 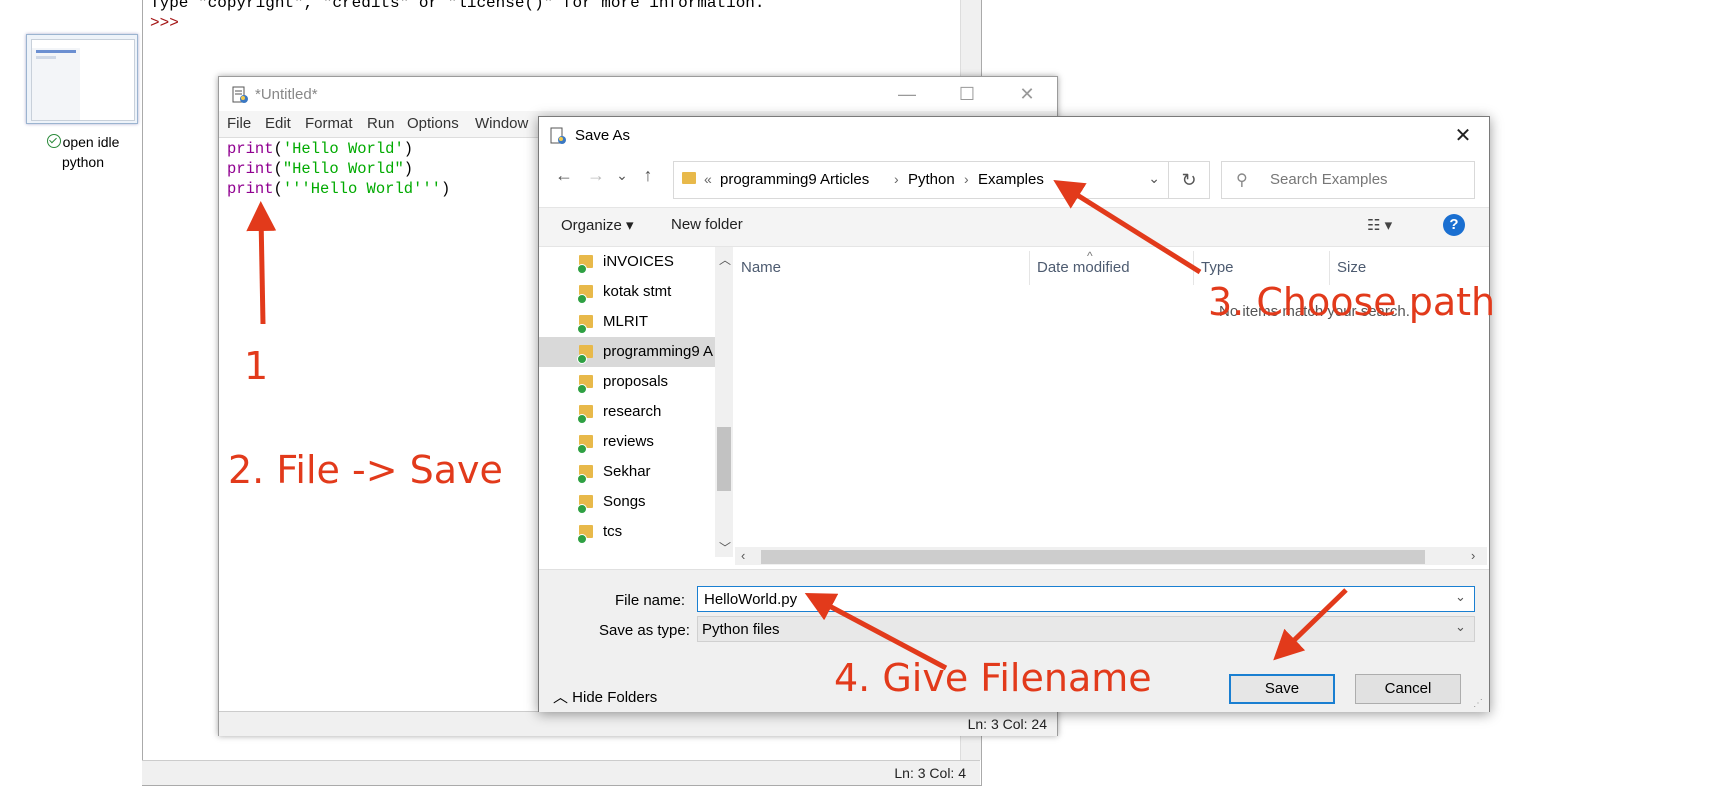 I want to click on dialog-title: Save As, so click(x=603, y=135).